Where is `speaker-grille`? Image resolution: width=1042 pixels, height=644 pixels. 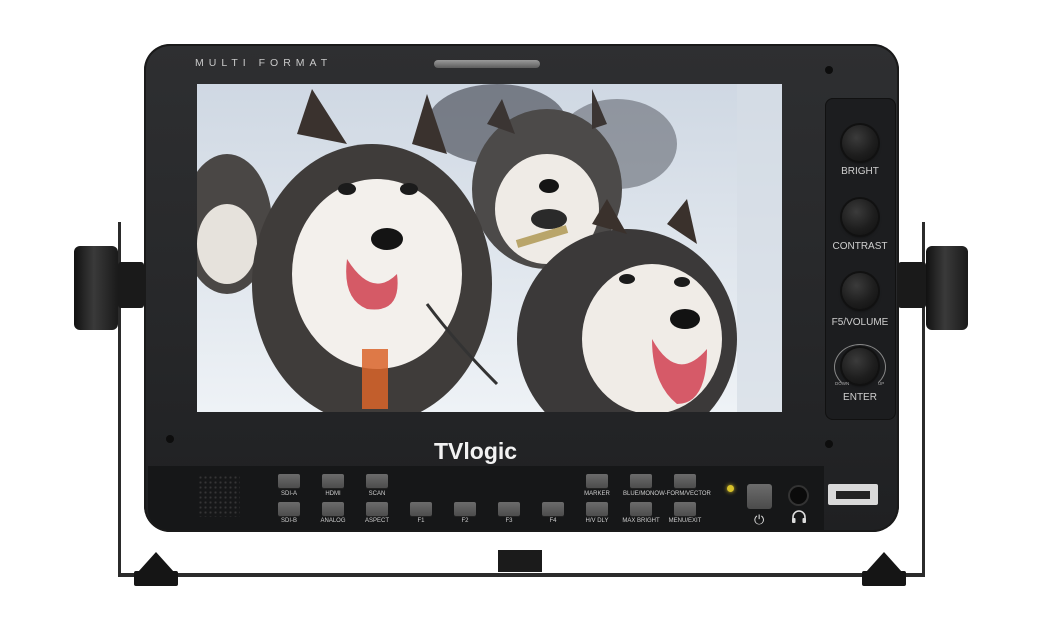
speaker-grille is located at coordinates (219, 496).